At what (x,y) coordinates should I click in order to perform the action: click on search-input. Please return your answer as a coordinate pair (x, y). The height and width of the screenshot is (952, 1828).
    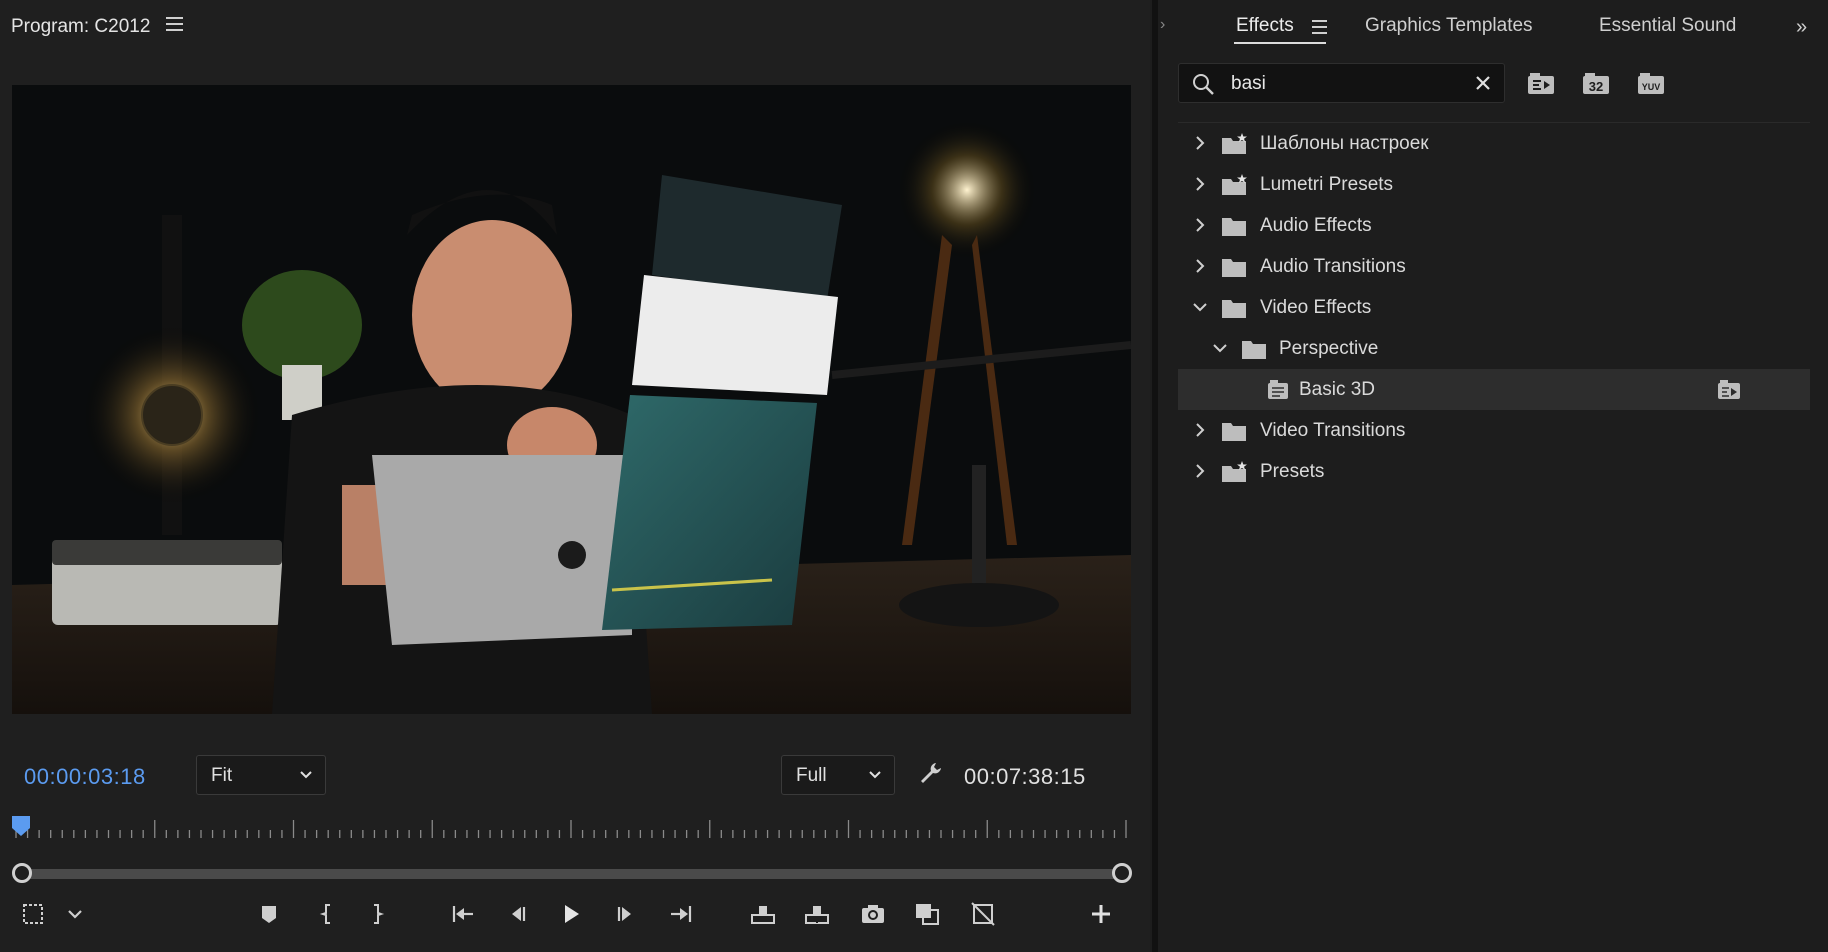
    Looking at the image, I should click on (1341, 84).